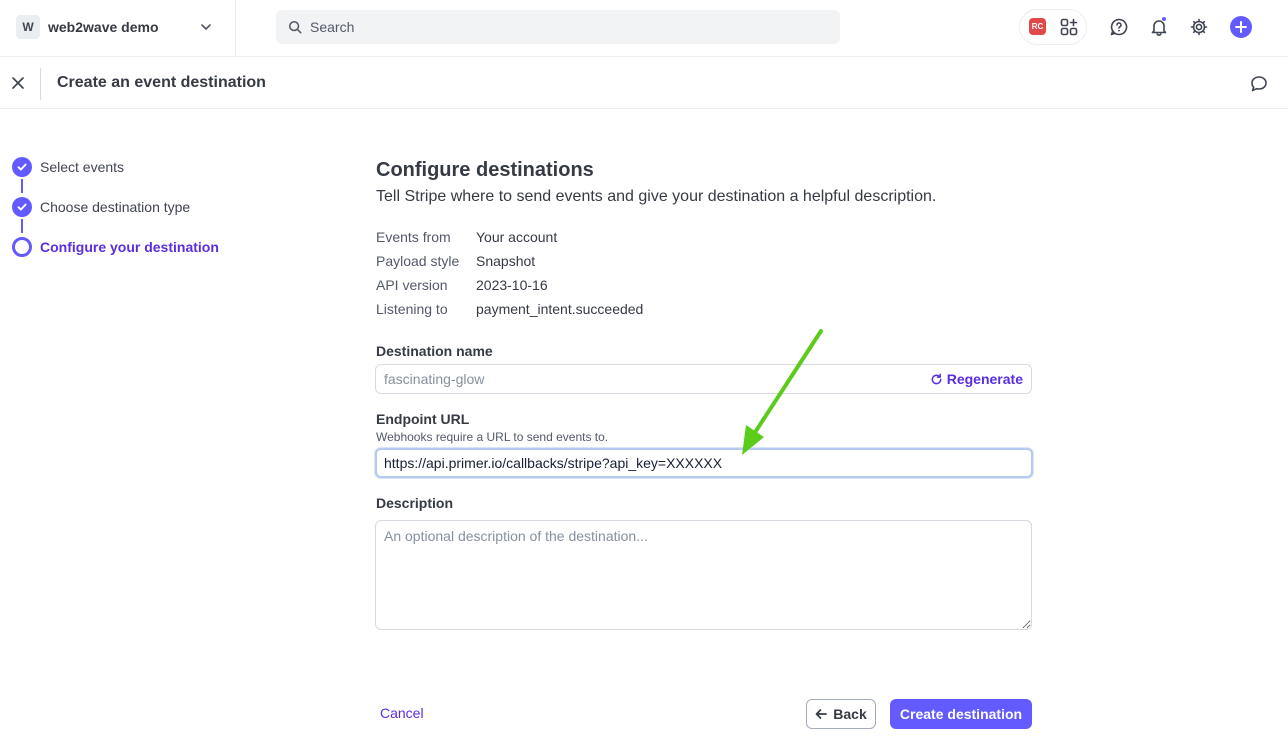  What do you see at coordinates (560, 309) in the screenshot?
I see `meta-value: payment_intent.succeeded` at bounding box center [560, 309].